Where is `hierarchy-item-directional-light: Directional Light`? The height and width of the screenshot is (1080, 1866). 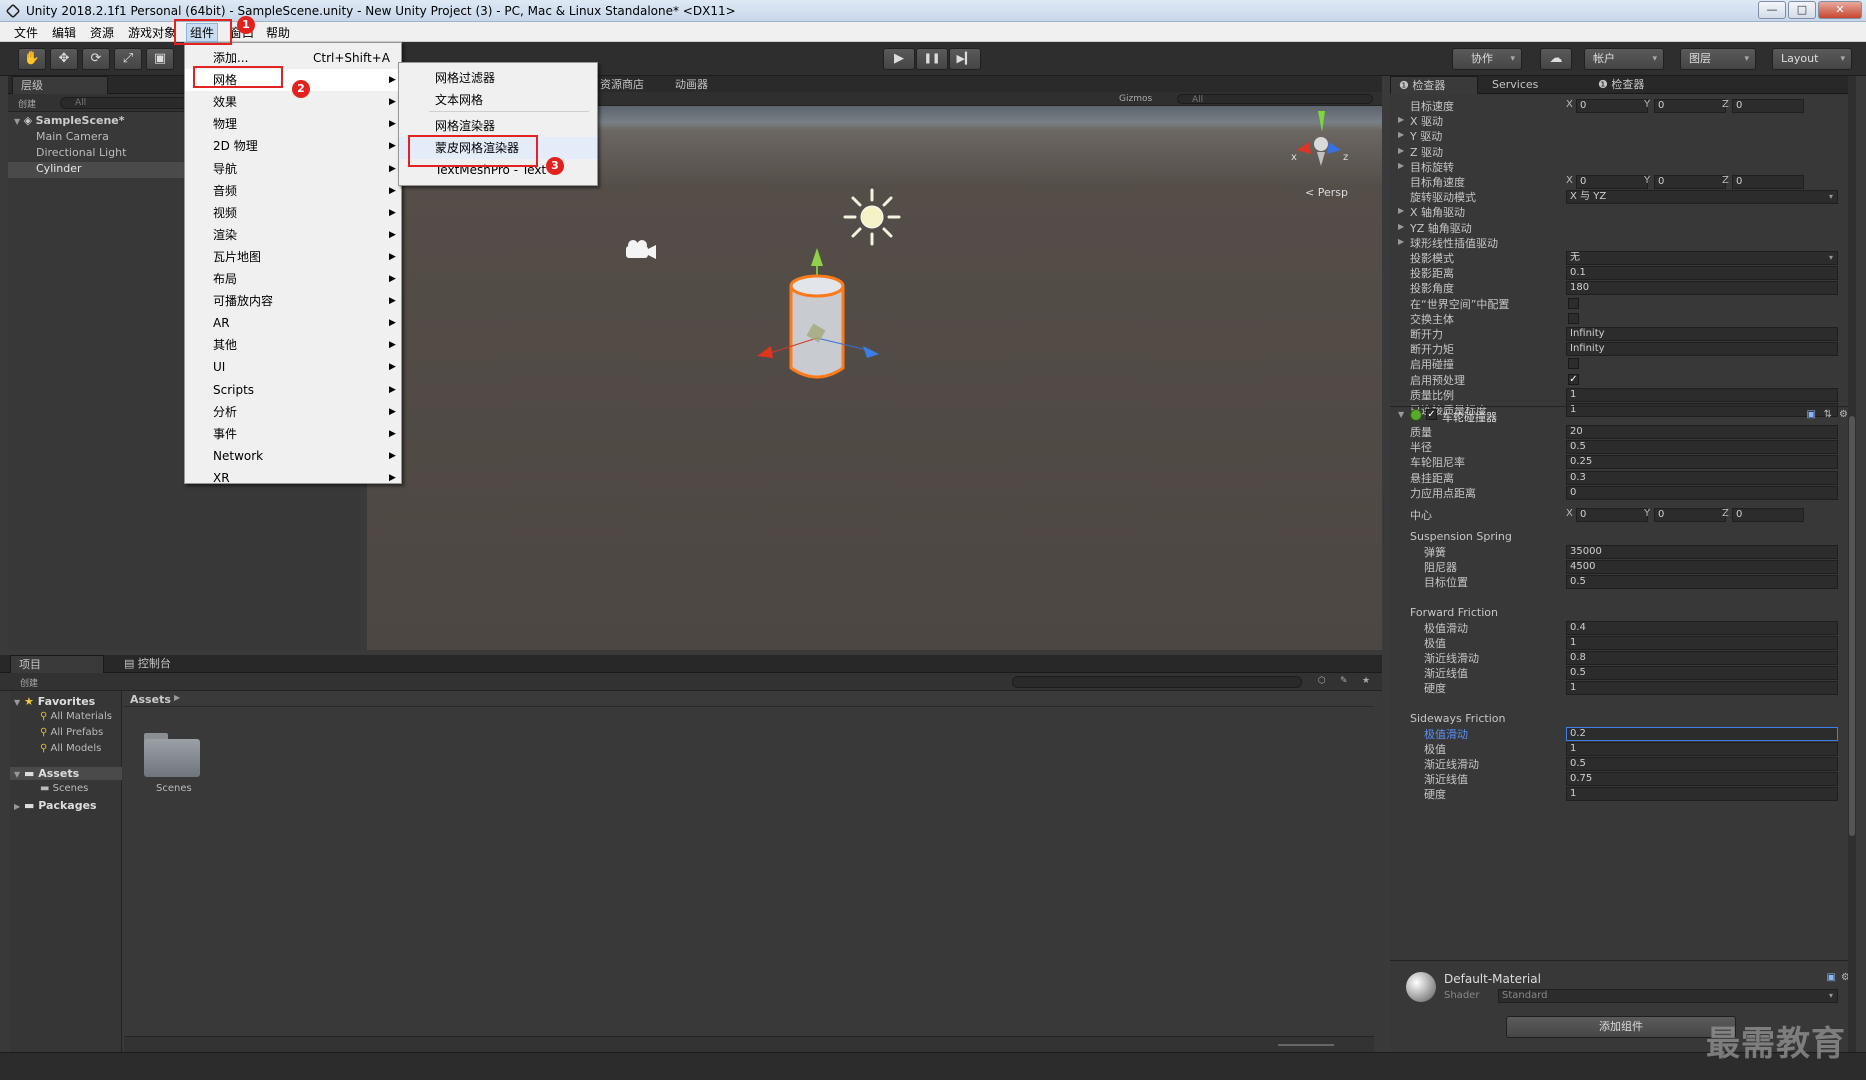
hierarchy-item-directional-light: Directional Light is located at coordinates (81, 152).